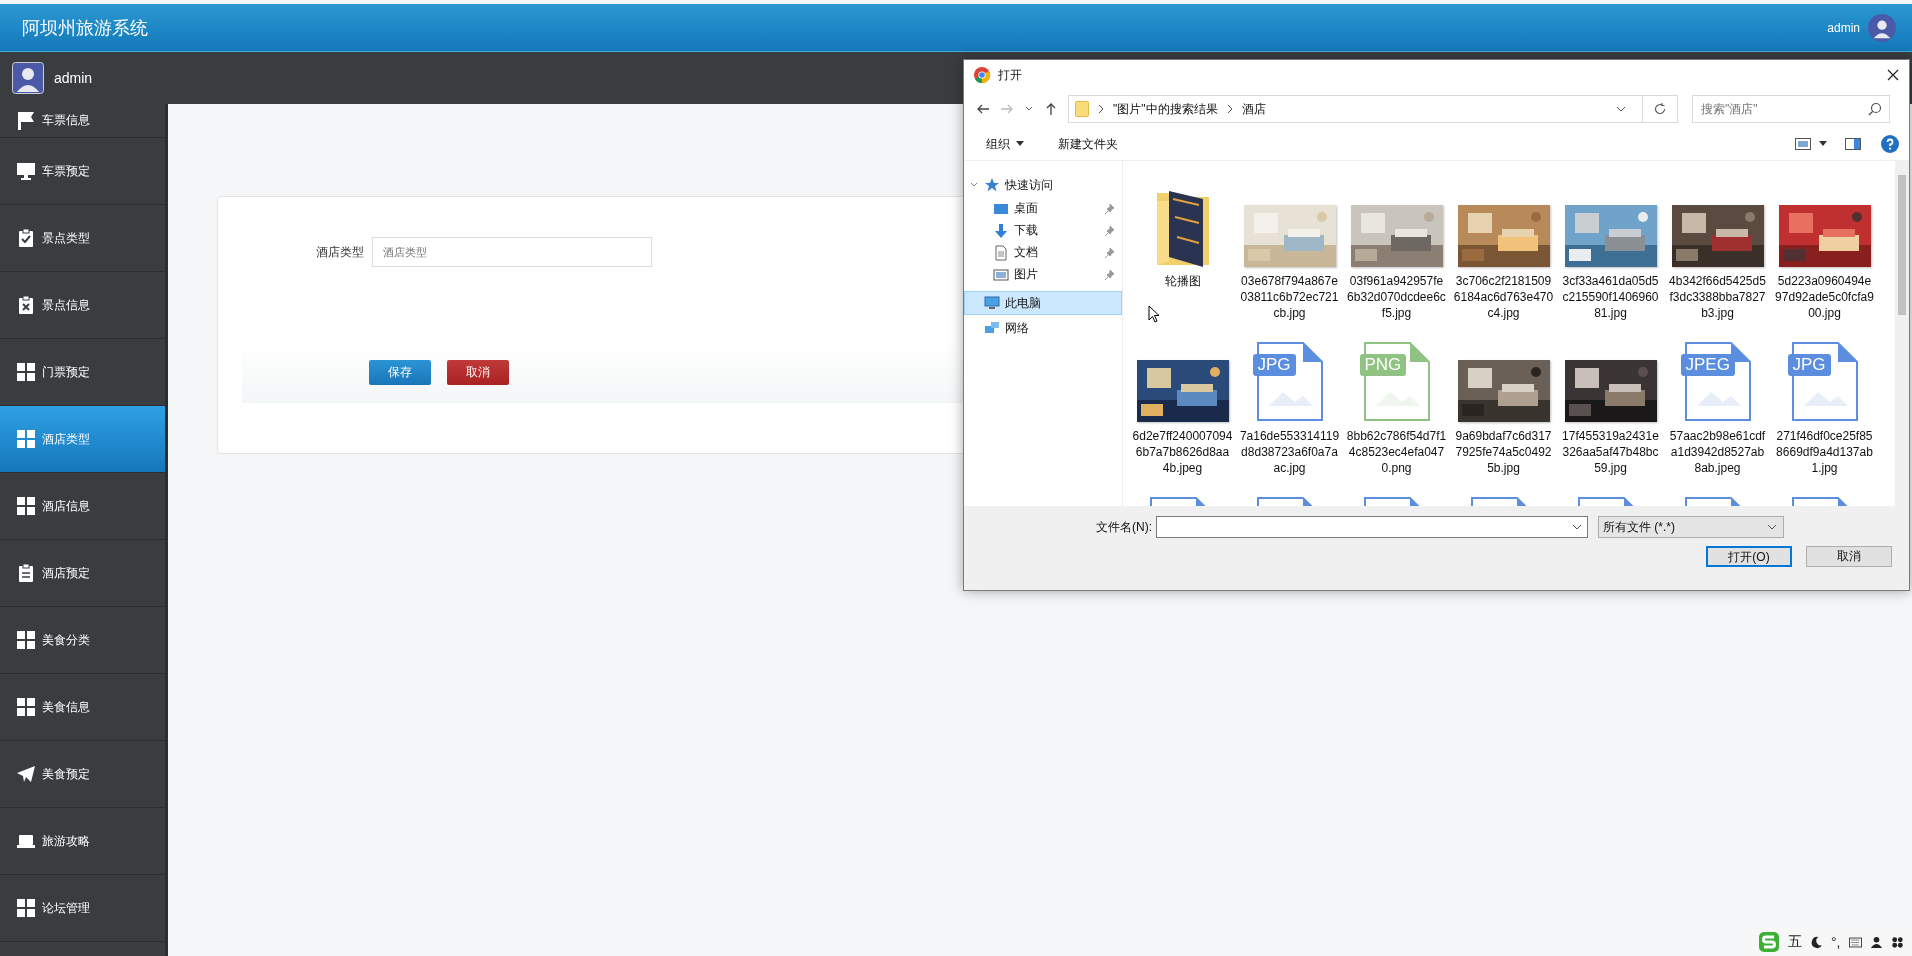  What do you see at coordinates (1043, 328) in the screenshot?
I see `nav-item: 网络` at bounding box center [1043, 328].